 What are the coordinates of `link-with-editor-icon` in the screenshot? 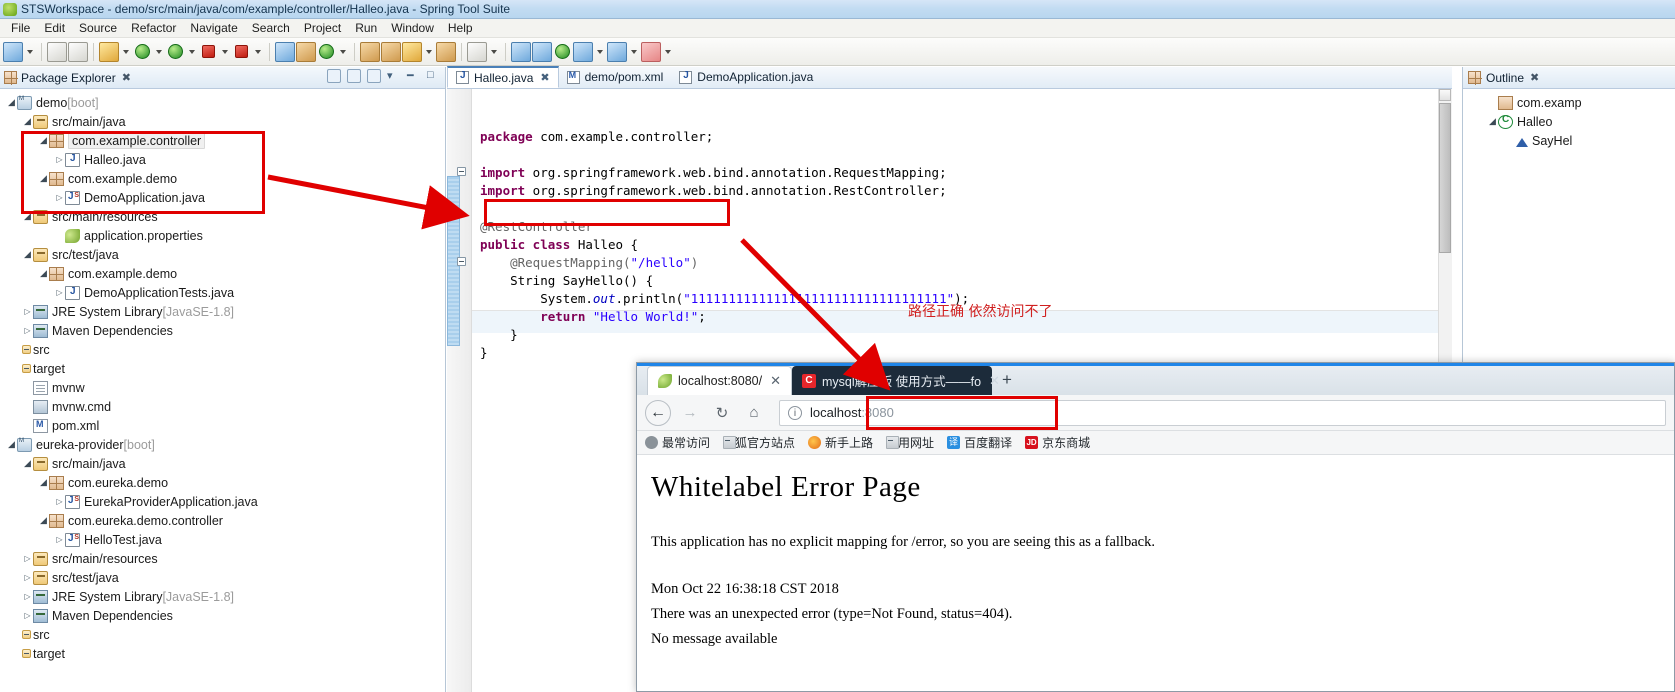 It's located at (354, 76).